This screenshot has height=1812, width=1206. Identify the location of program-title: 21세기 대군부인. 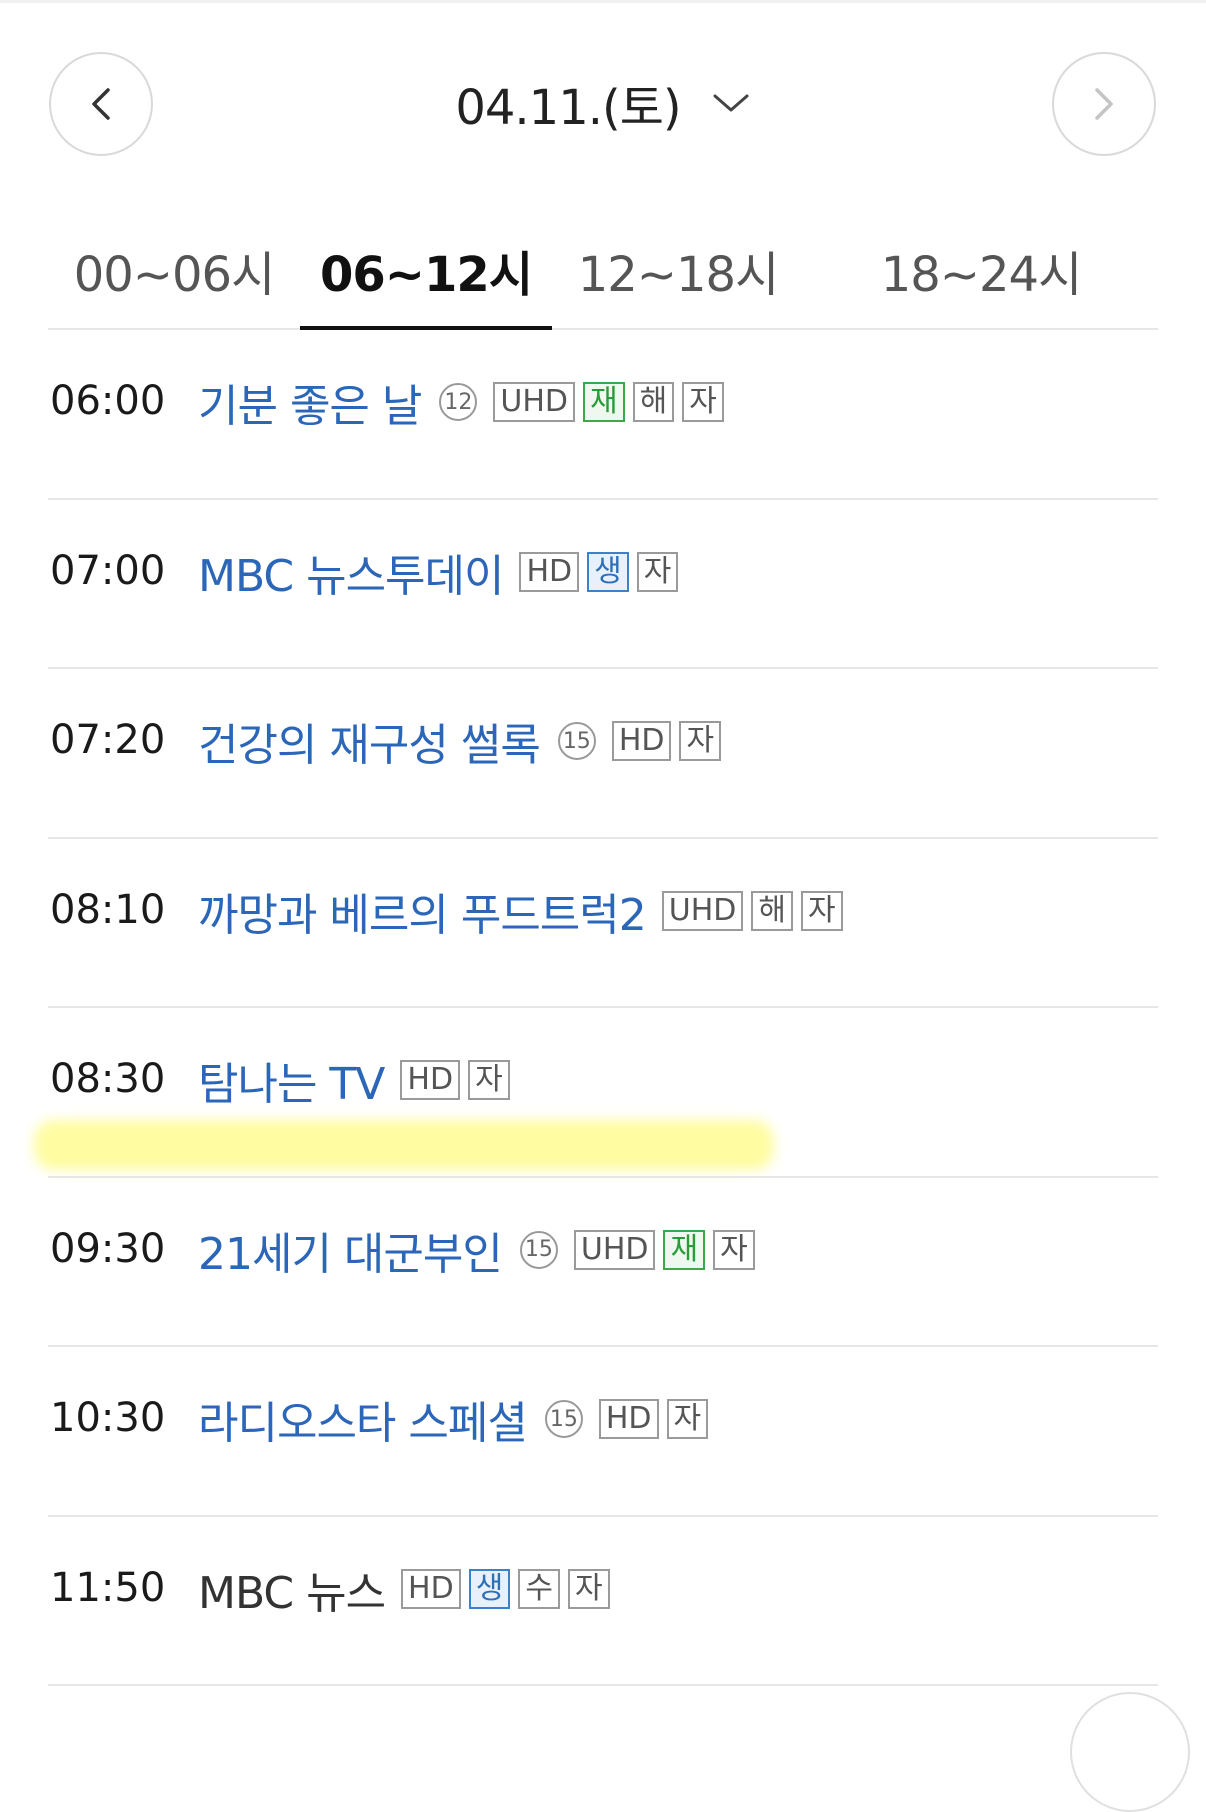
(350, 1250).